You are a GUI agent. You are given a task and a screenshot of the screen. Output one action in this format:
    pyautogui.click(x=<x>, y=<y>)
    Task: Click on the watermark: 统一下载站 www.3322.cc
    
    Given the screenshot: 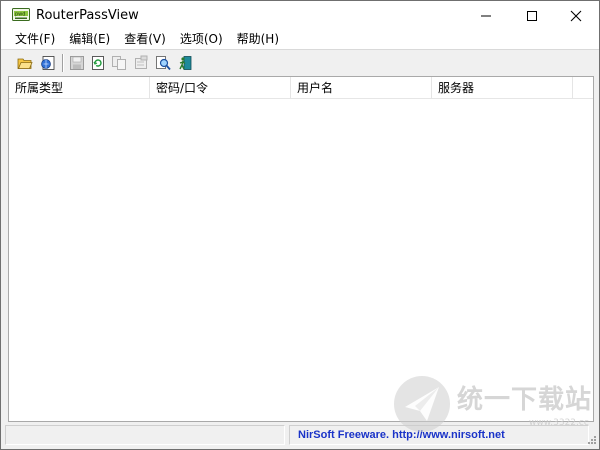 What is the action you would take?
    pyautogui.click(x=491, y=407)
    